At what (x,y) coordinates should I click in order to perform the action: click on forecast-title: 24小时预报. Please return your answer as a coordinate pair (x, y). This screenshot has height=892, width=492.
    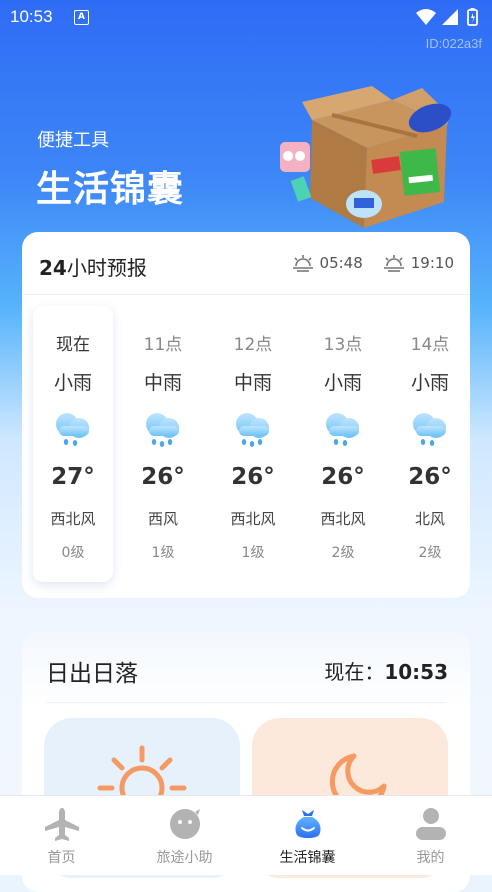
    Looking at the image, I should click on (93, 268).